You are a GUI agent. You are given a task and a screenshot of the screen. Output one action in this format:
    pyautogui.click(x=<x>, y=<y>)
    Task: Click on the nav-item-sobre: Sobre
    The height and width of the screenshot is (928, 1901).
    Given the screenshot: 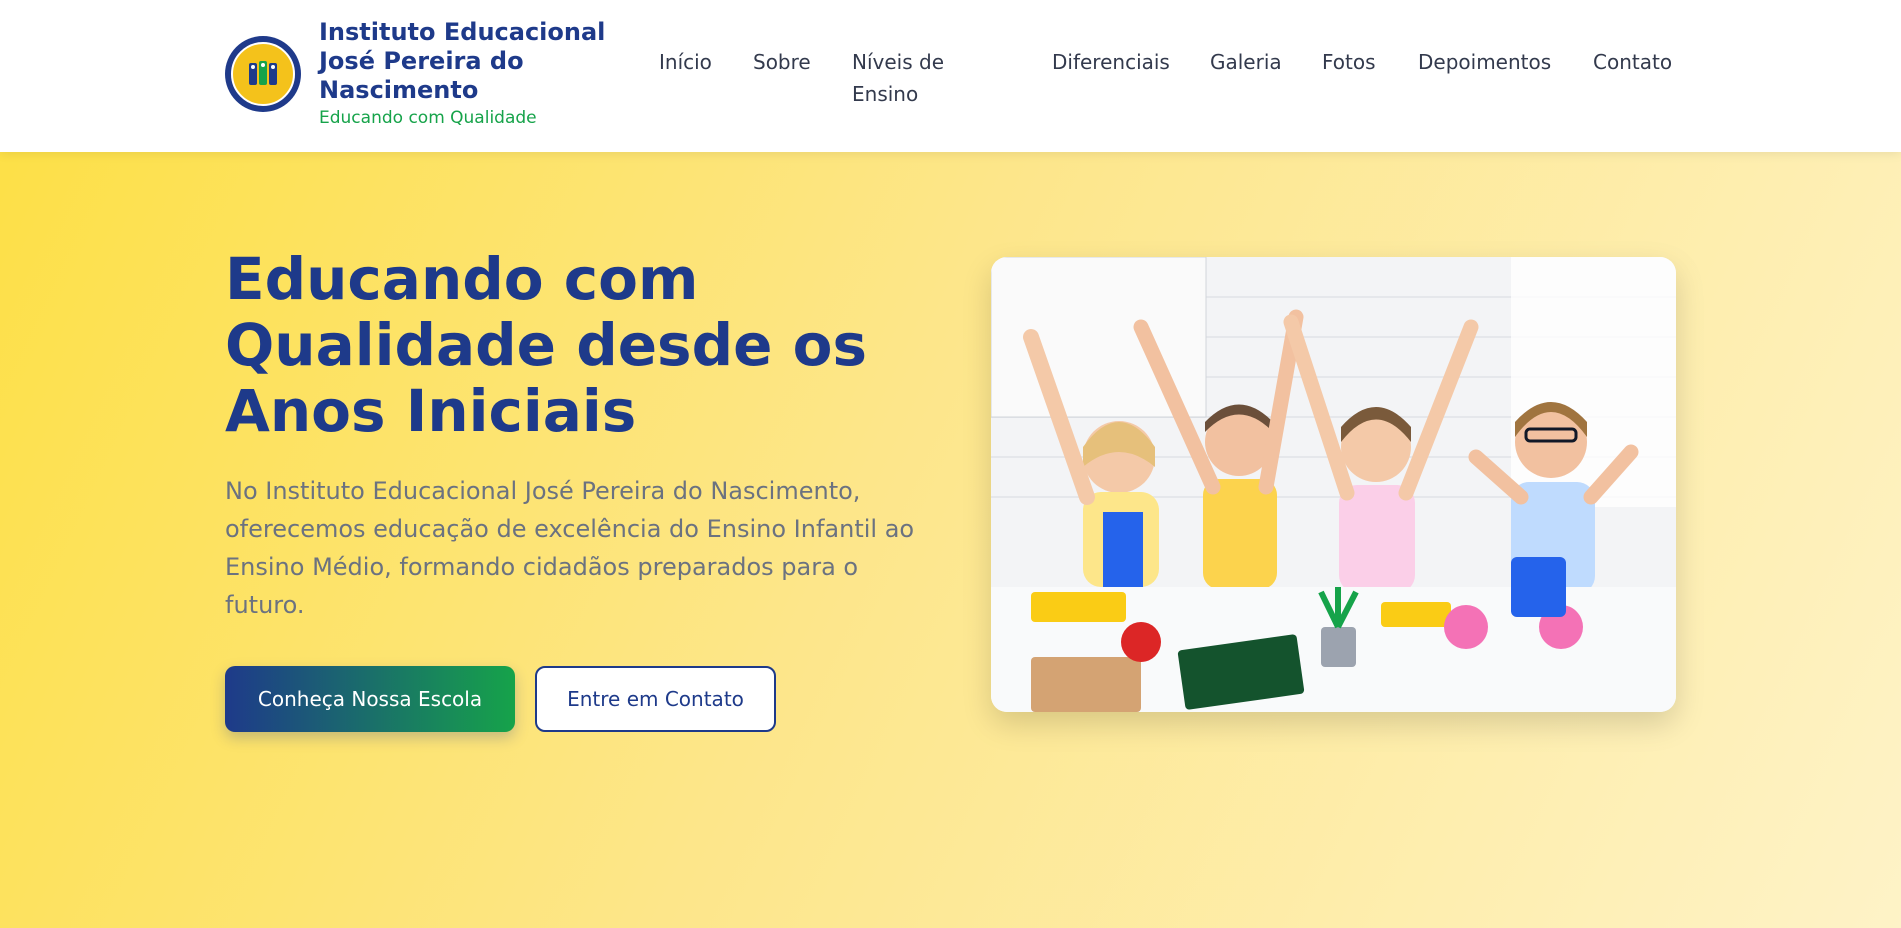 What is the action you would take?
    pyautogui.click(x=782, y=62)
    